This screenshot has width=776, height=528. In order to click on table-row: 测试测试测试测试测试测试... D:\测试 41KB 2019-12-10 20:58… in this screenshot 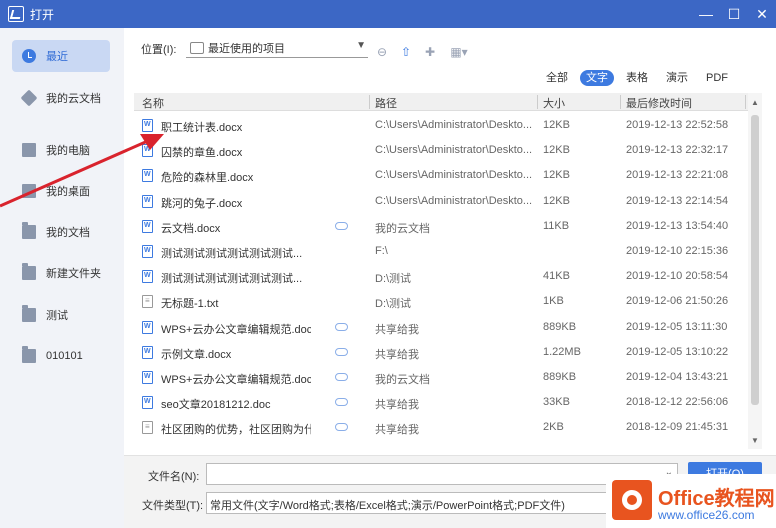, I will do `click(441, 276)`.